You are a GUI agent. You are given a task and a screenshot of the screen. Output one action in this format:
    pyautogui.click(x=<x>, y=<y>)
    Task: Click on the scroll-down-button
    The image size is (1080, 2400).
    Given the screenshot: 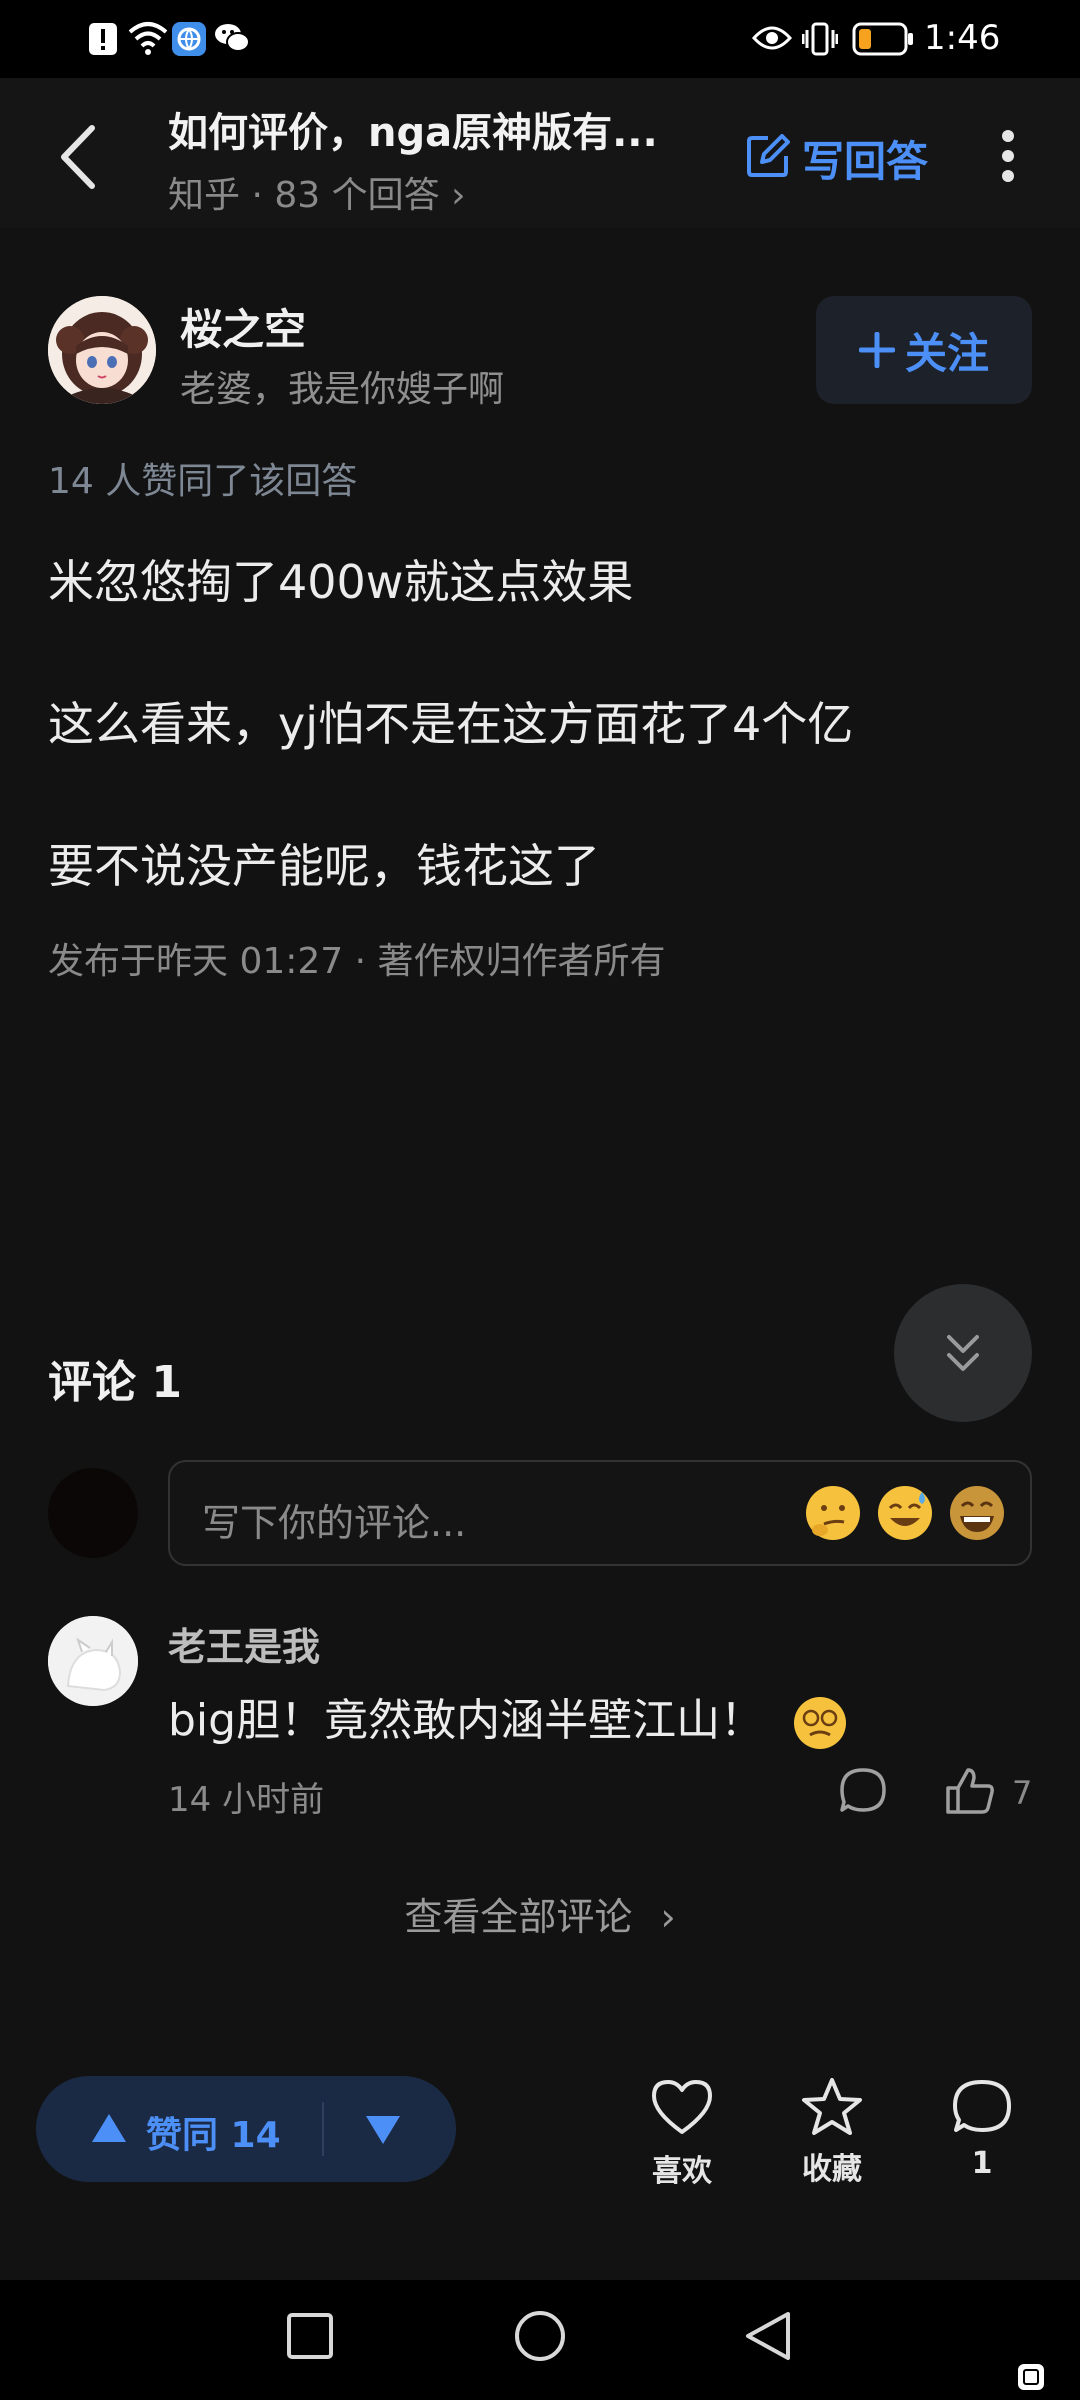 What is the action you would take?
    pyautogui.click(x=963, y=1353)
    